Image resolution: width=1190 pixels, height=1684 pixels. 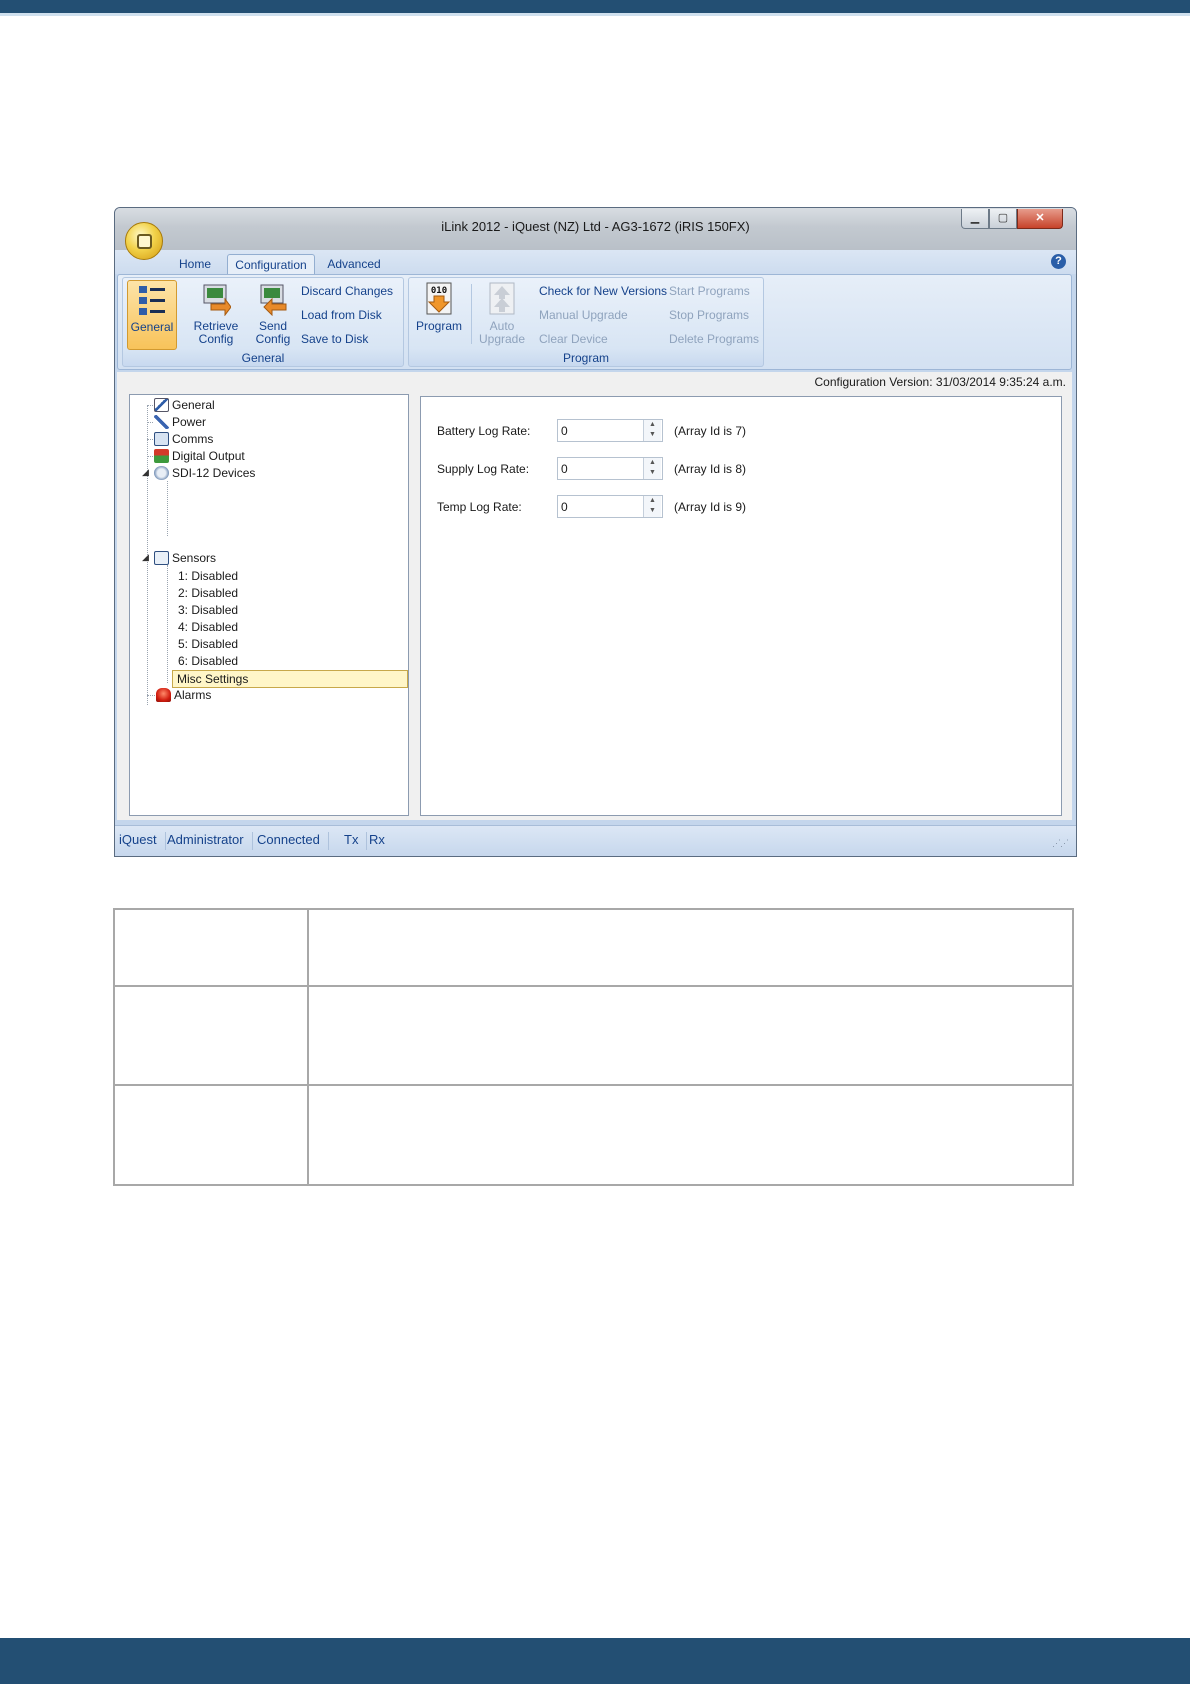 I want to click on start-programs-button: Start Programs, so click(x=709, y=291).